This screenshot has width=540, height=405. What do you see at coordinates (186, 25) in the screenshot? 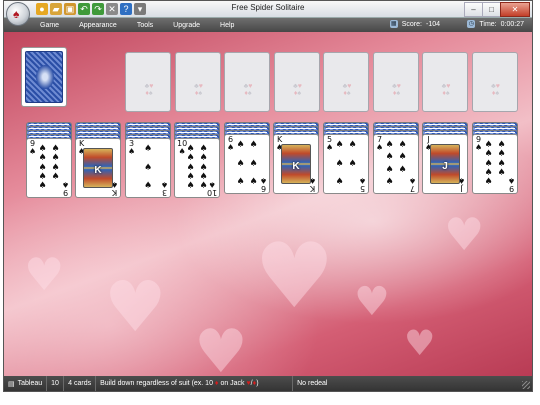
I see `menu-upgrade: Upgrade` at bounding box center [186, 25].